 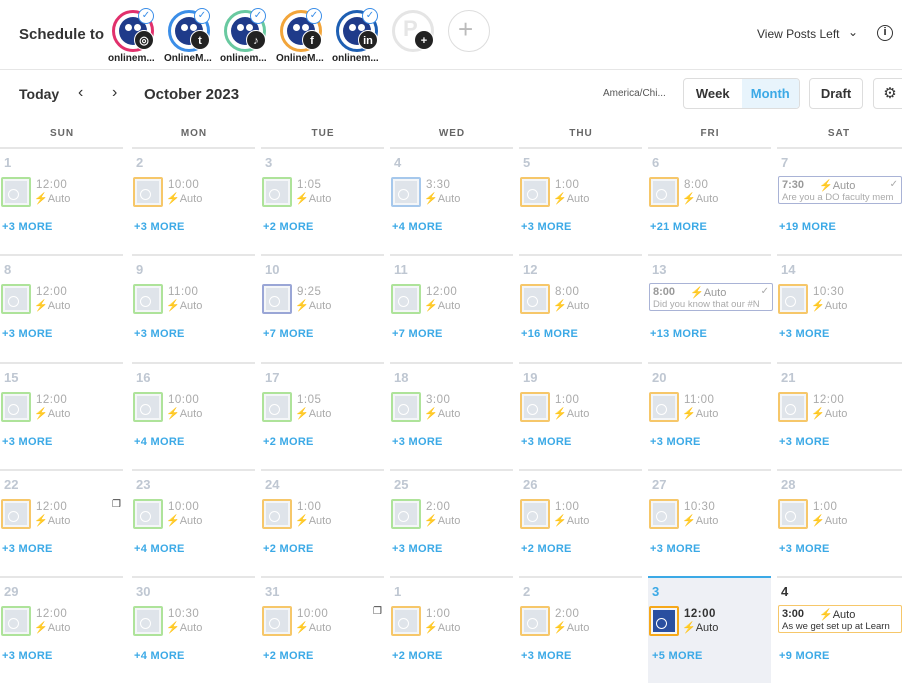 I want to click on calendar-day-cell: 8 12:00 ⚡Auto +3 MORE, so click(x=61, y=308).